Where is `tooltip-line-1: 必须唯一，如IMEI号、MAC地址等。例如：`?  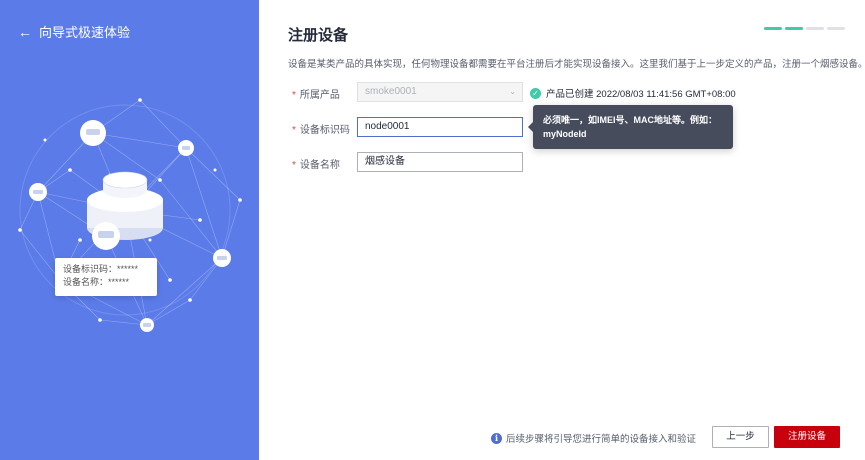 tooltip-line-1: 必须唯一，如IMEI号、MAC地址等。例如： is located at coordinates (630, 120).